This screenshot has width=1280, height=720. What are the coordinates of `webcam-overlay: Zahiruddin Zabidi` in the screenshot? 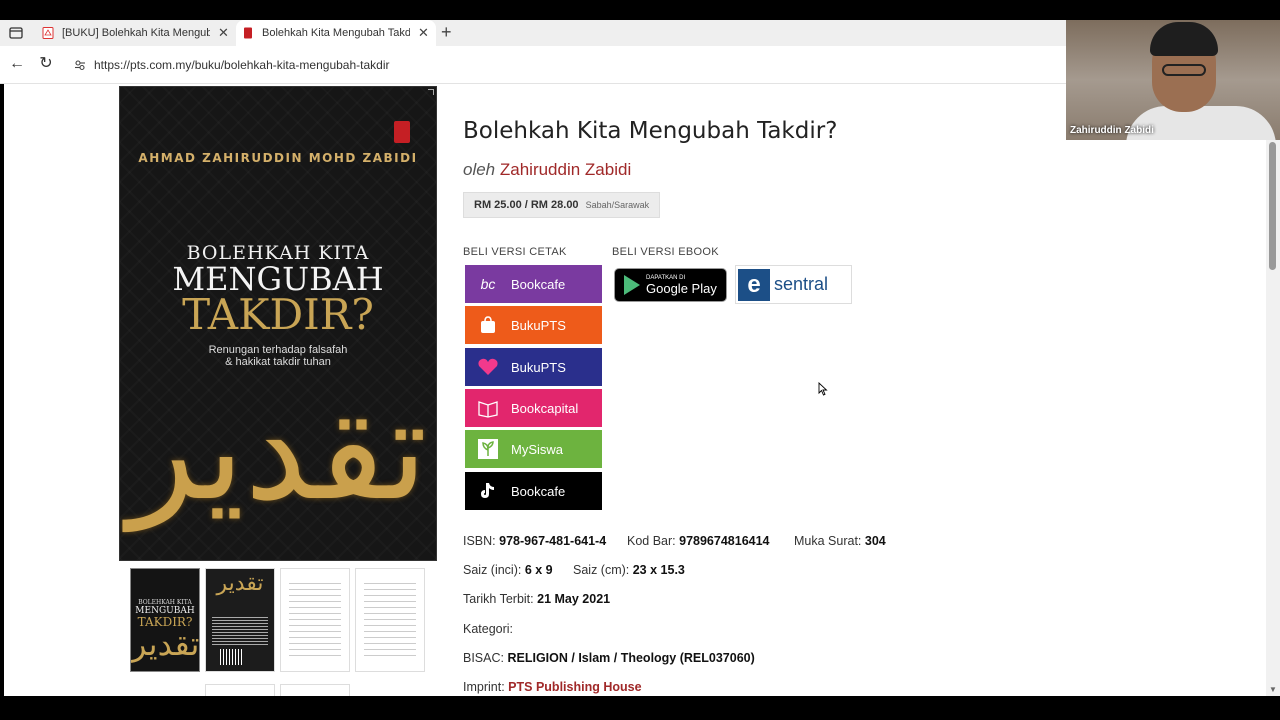 It's located at (1173, 80).